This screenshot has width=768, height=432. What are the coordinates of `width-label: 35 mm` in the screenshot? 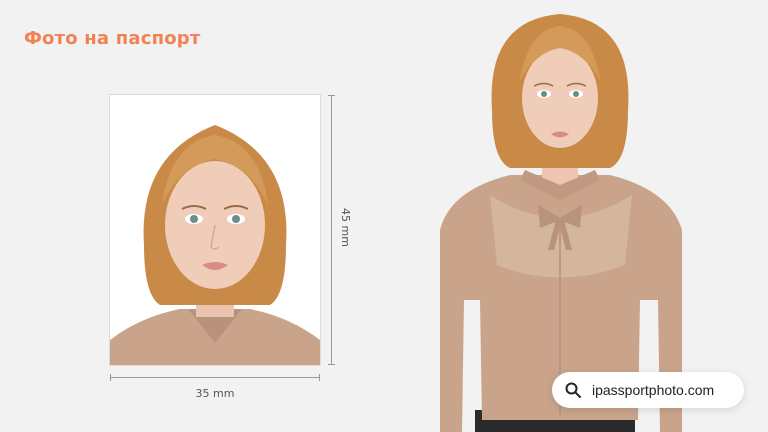 It's located at (215, 393).